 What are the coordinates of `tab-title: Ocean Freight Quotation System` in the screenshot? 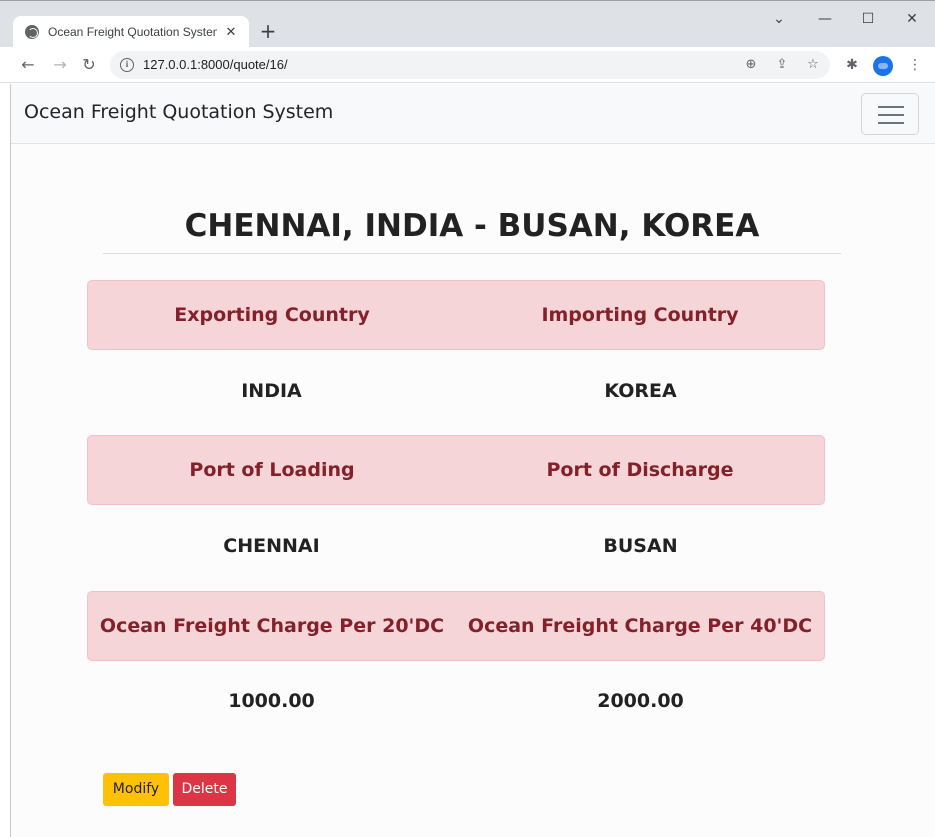 It's located at (132, 32).